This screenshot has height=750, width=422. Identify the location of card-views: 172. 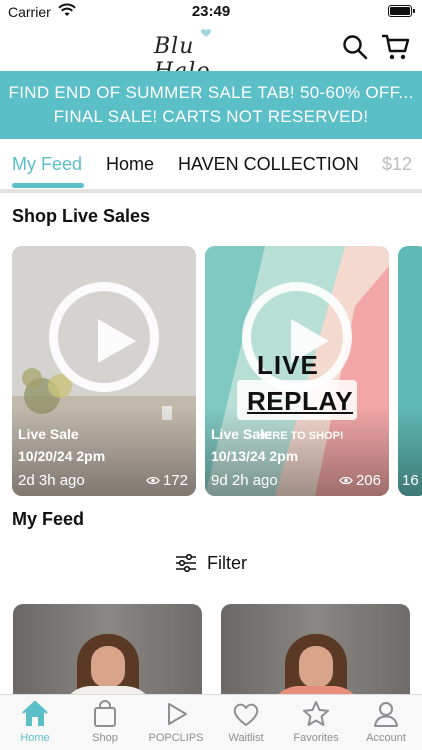
(167, 480).